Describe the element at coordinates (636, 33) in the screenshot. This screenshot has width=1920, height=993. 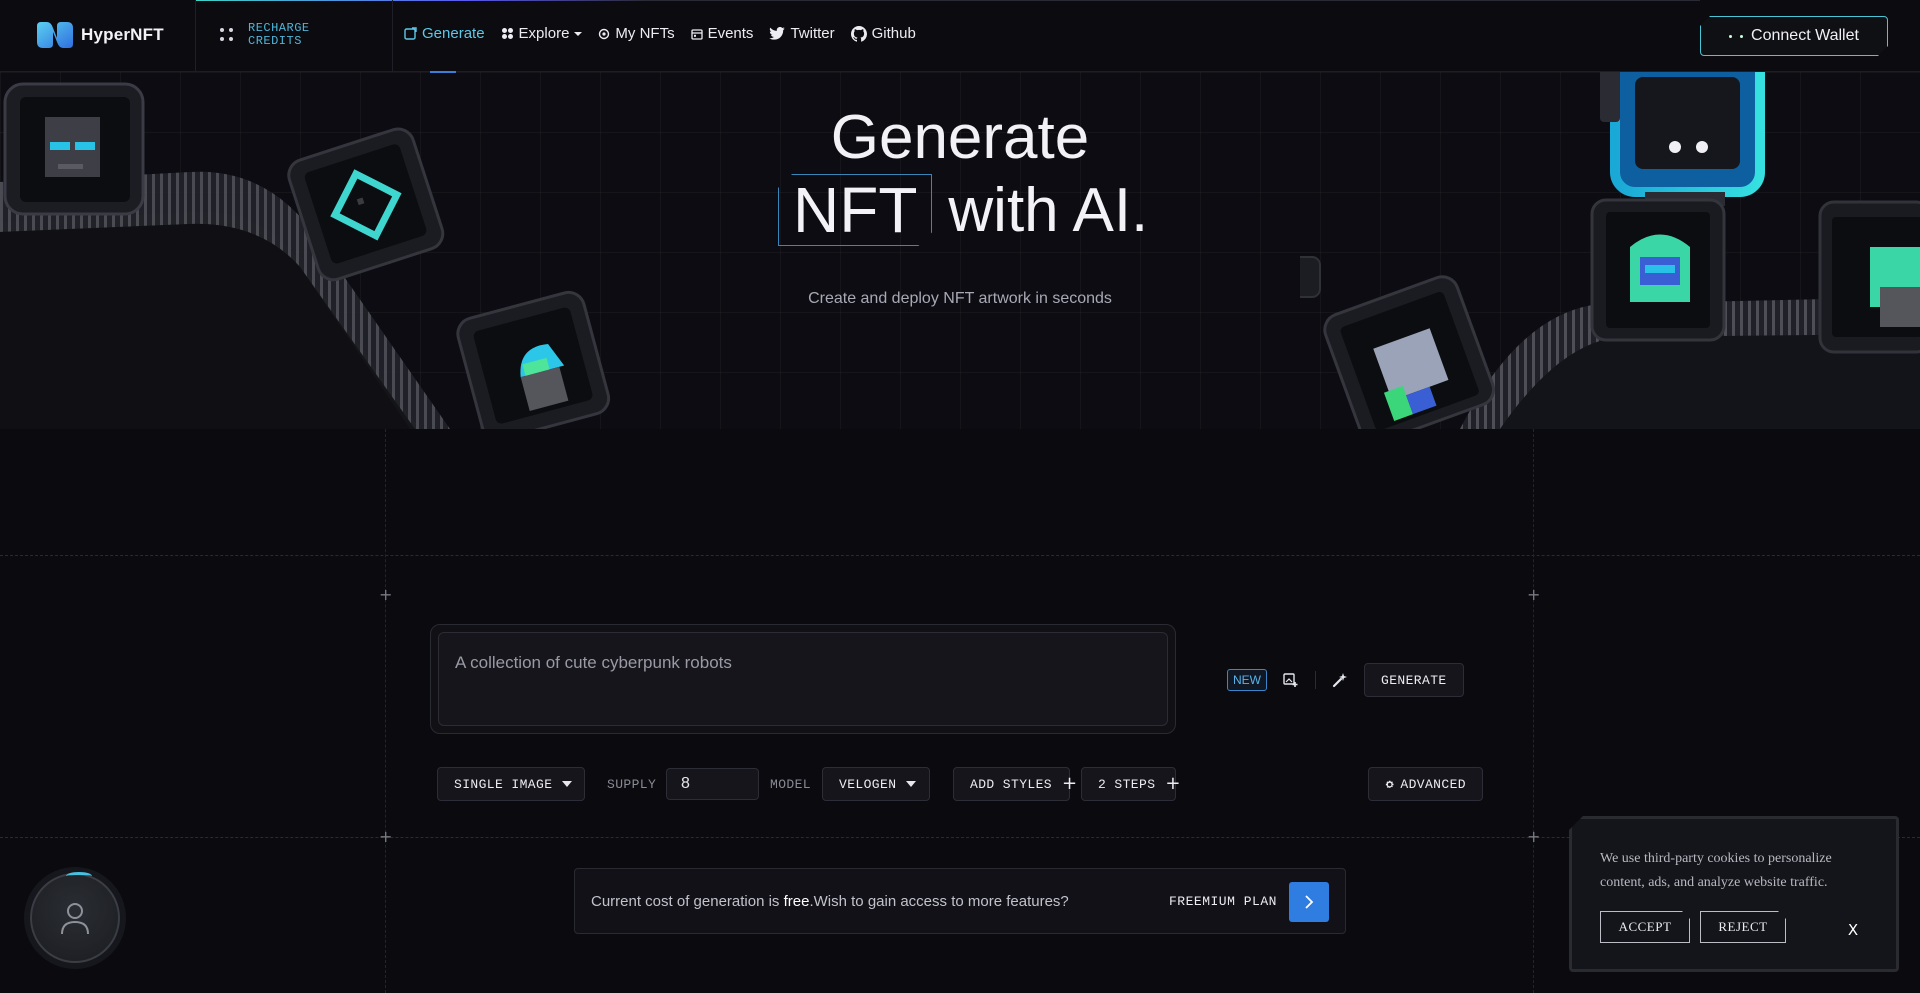
I see `nav-item-my-nfts: My NFTs` at that location.